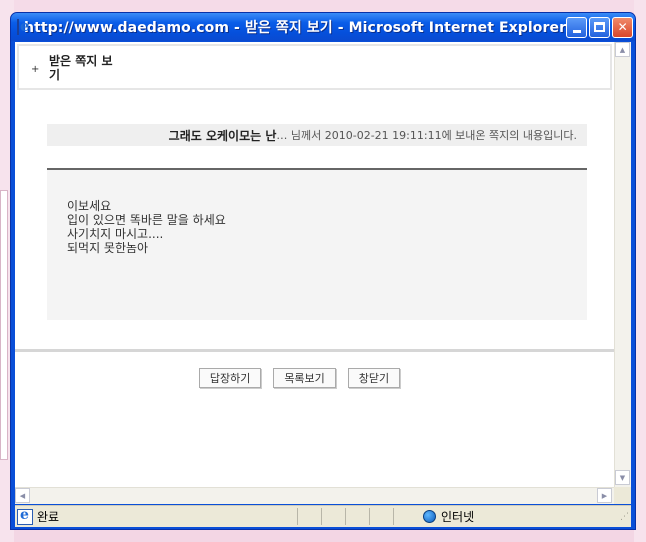 The image size is (646, 542). I want to click on scroll-up-button: ▲, so click(622, 49).